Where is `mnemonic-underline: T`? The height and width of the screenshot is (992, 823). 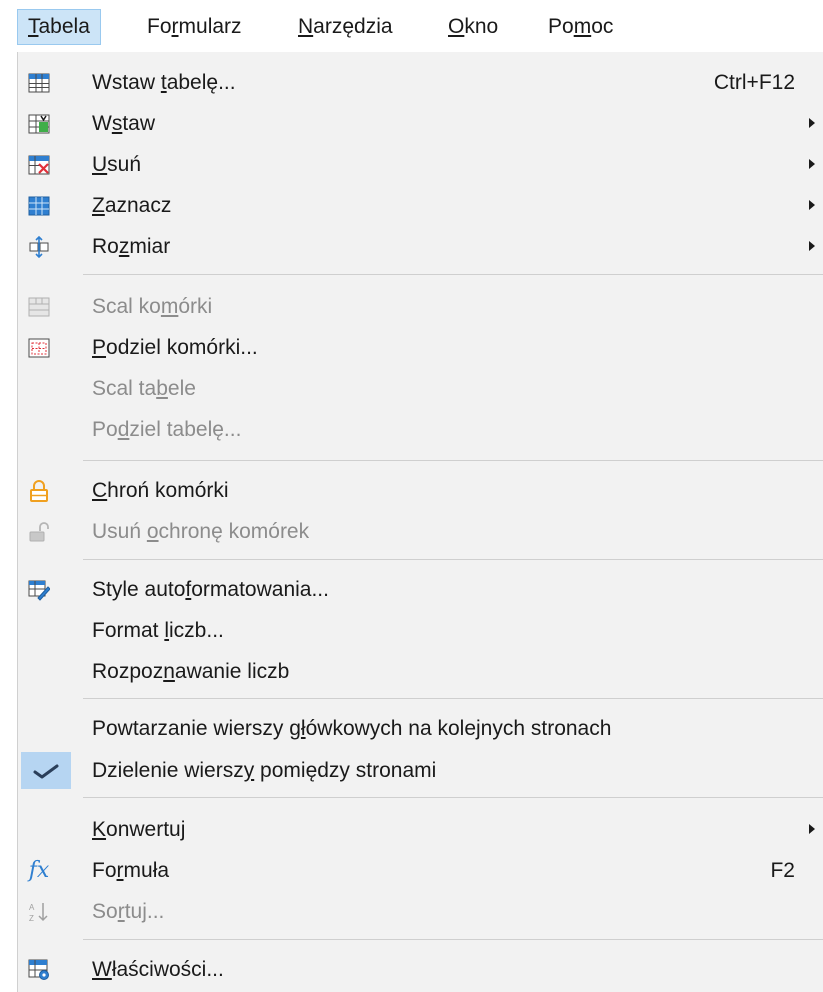 mnemonic-underline: T is located at coordinates (33, 26).